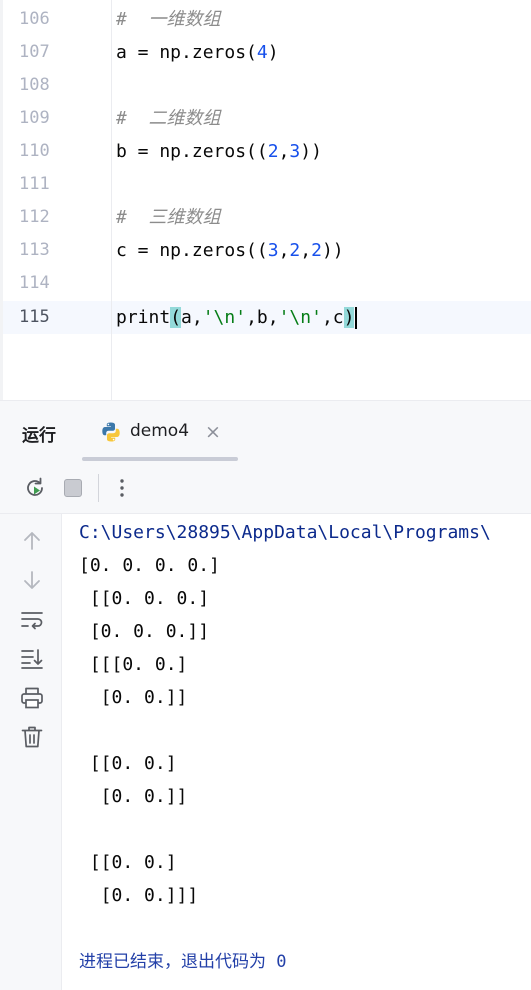  What do you see at coordinates (168, 19) in the screenshot?
I see `code-line: # 一维数组` at bounding box center [168, 19].